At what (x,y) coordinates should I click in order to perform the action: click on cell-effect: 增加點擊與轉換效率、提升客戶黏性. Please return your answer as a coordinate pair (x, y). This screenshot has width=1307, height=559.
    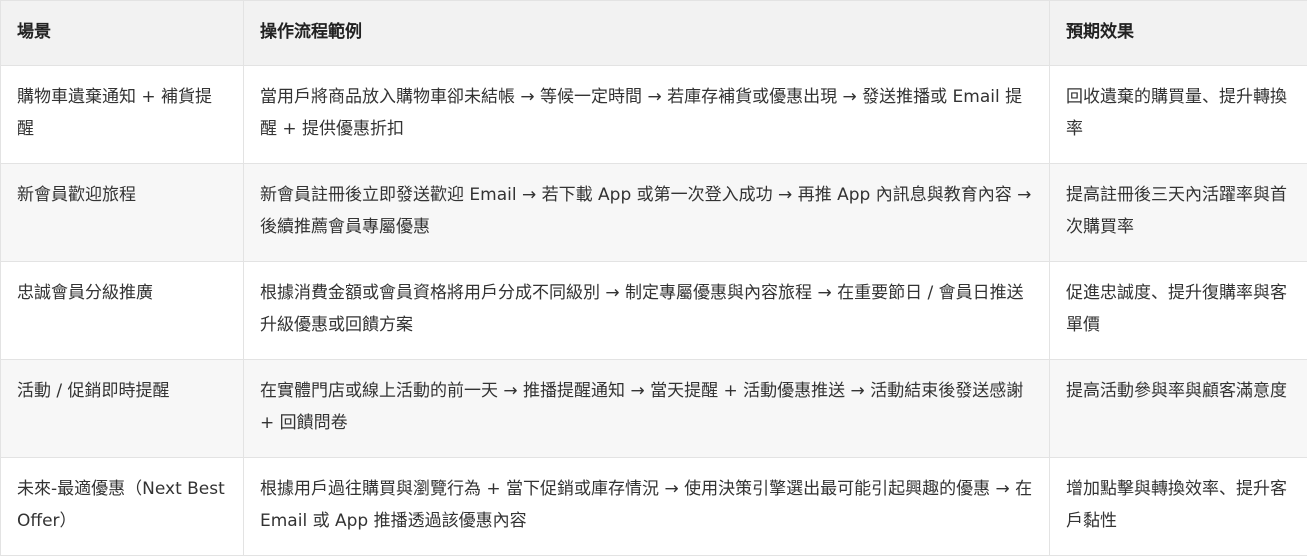
    Looking at the image, I should click on (1178, 506).